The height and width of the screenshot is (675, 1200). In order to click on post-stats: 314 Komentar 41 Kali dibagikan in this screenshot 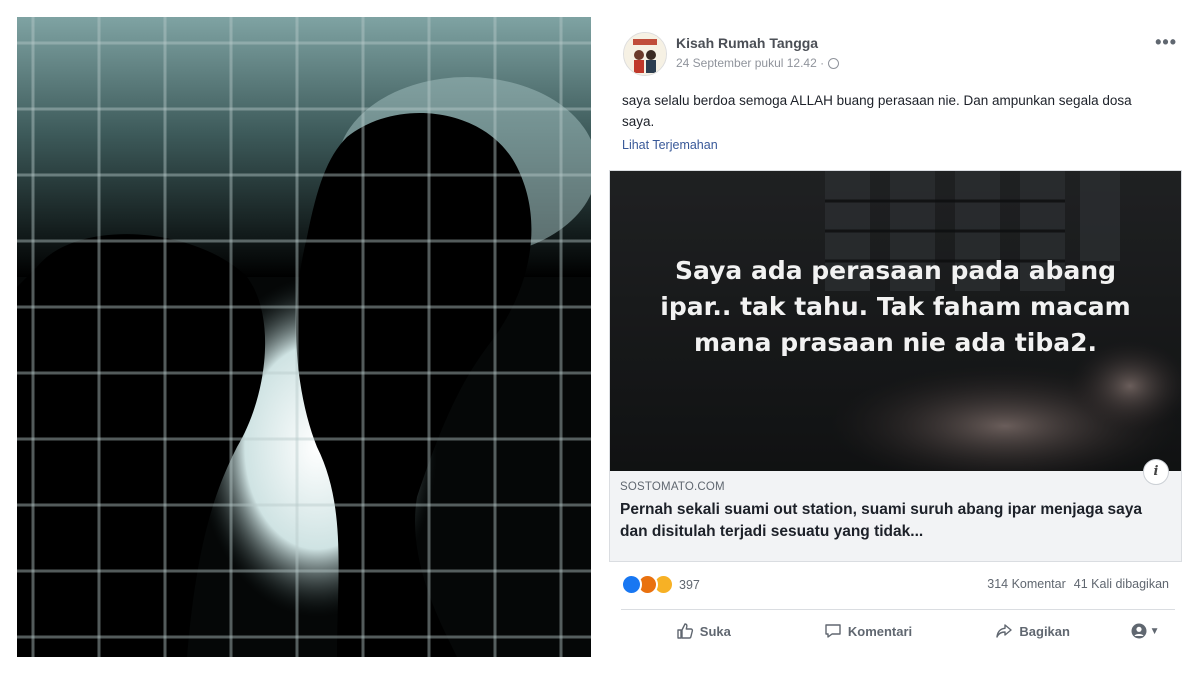, I will do `click(1078, 584)`.